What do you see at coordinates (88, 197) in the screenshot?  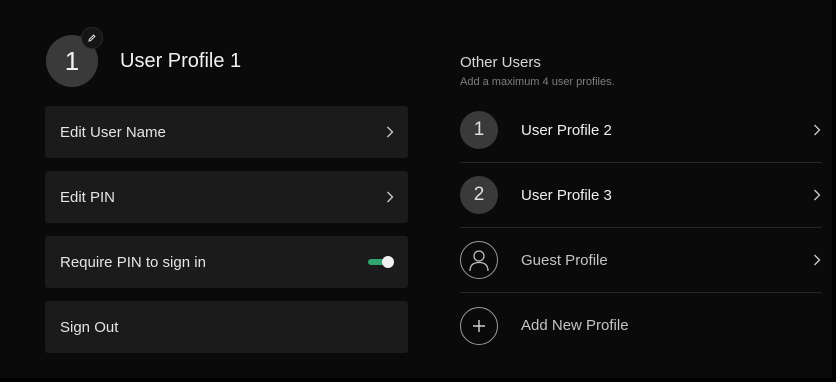 I see `edit-pin-label: Edit PIN` at bounding box center [88, 197].